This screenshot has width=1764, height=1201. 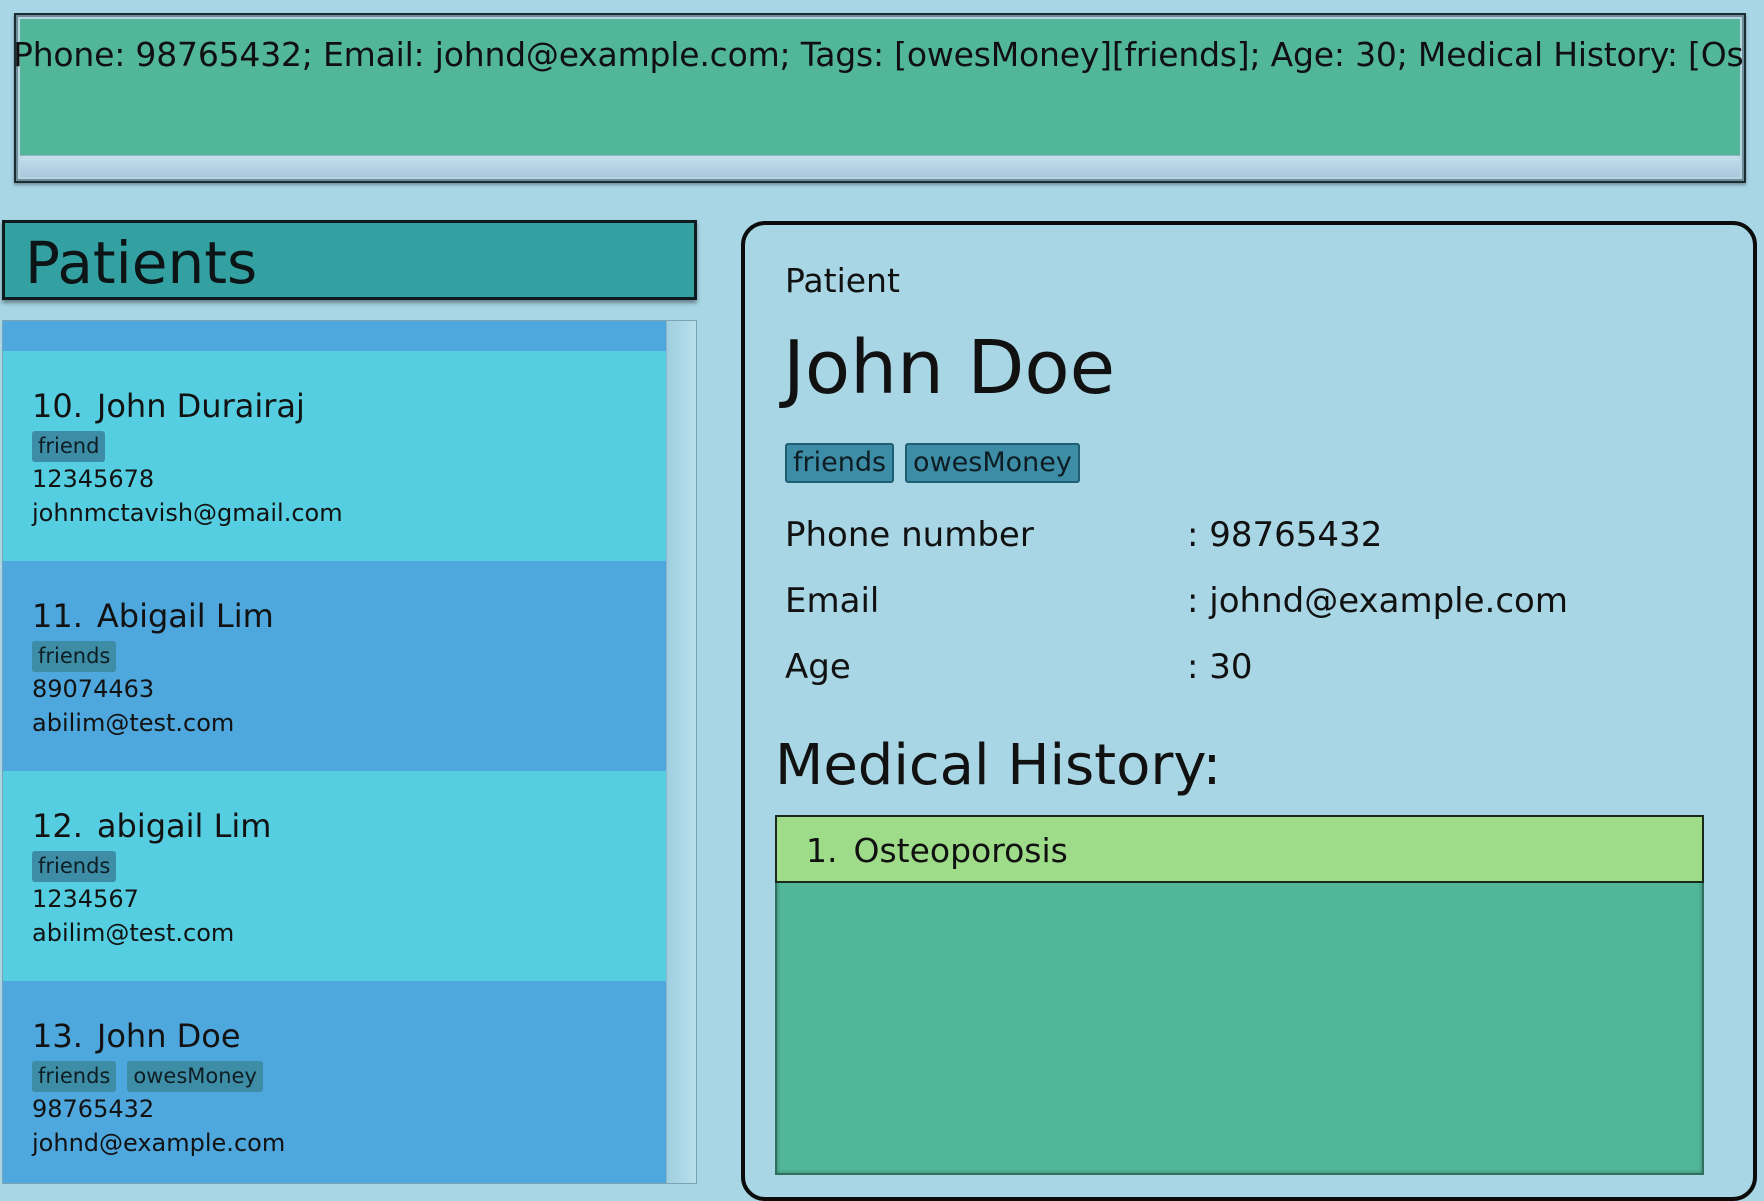 What do you see at coordinates (168, 1036) in the screenshot?
I see `patient-card-name: John Doe` at bounding box center [168, 1036].